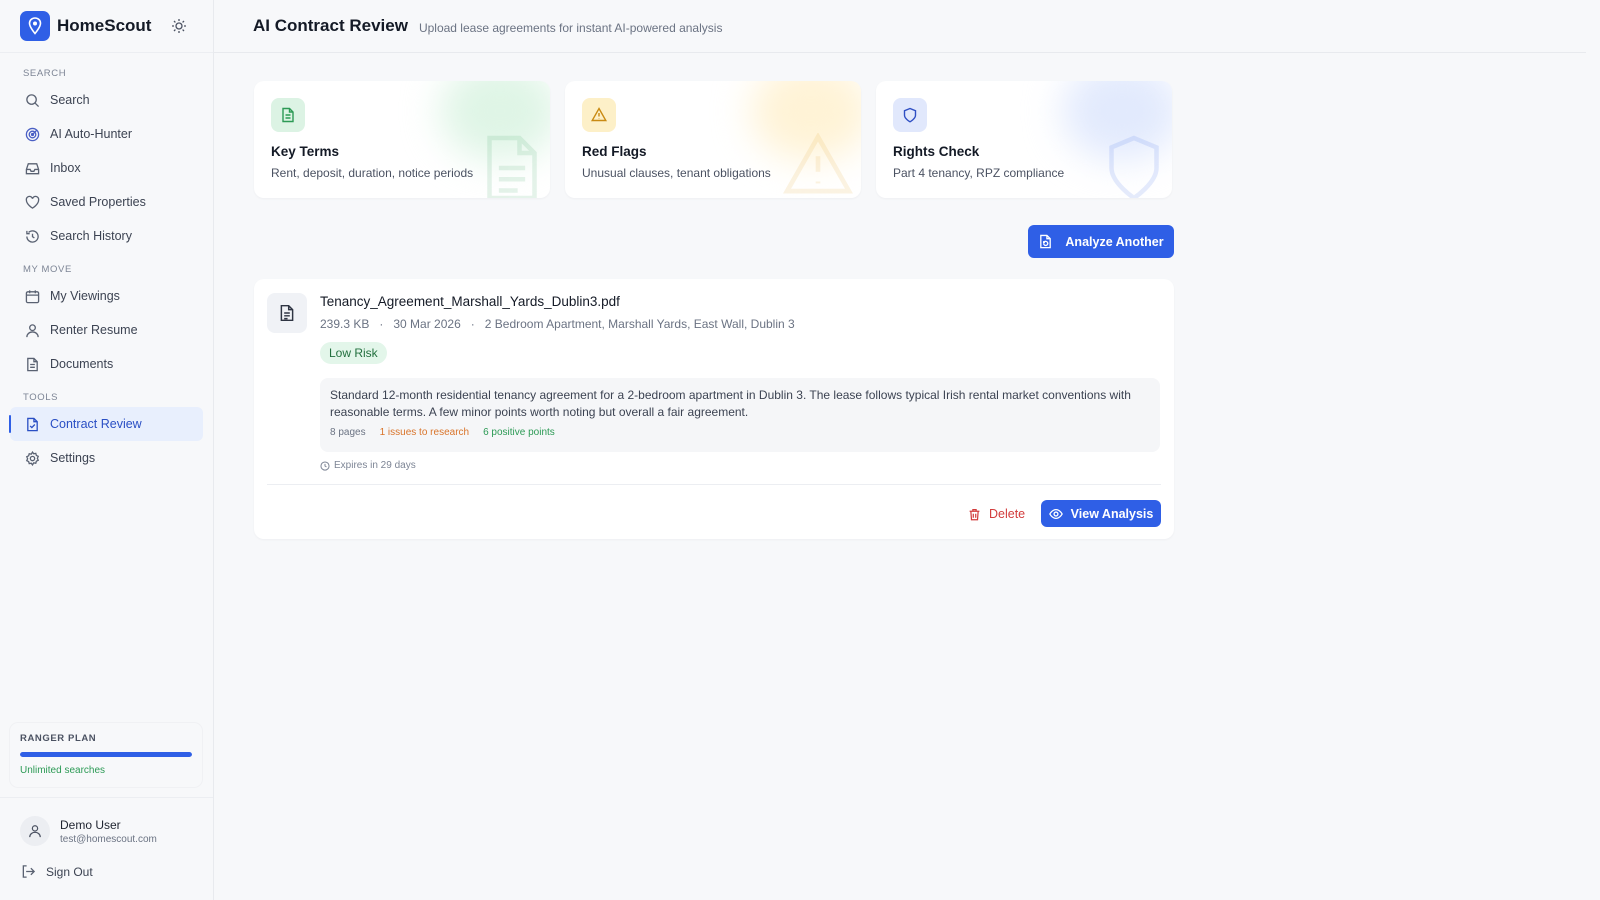 This screenshot has width=1600, height=900. I want to click on sidebar-item-my-viewings: My Viewings, so click(101, 296).